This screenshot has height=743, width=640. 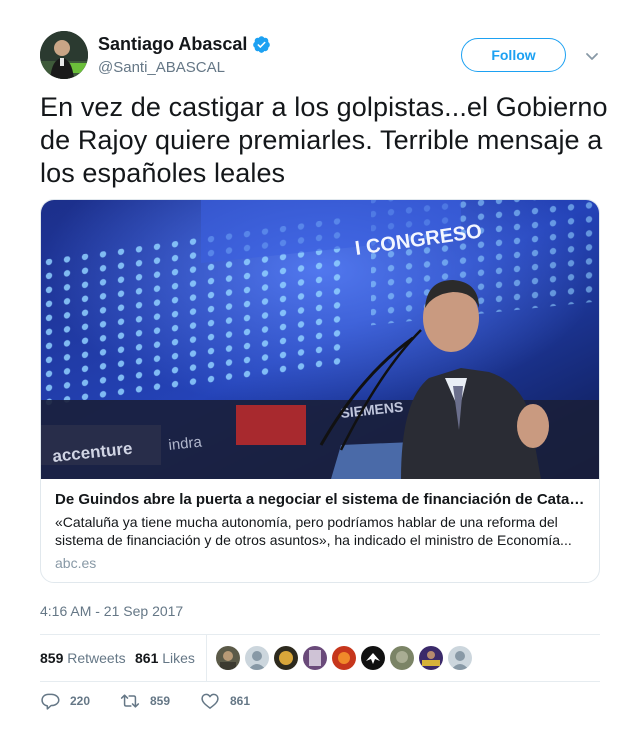 I want to click on tweet-stats: 859 Retweets 861 Likes, so click(x=320, y=658).